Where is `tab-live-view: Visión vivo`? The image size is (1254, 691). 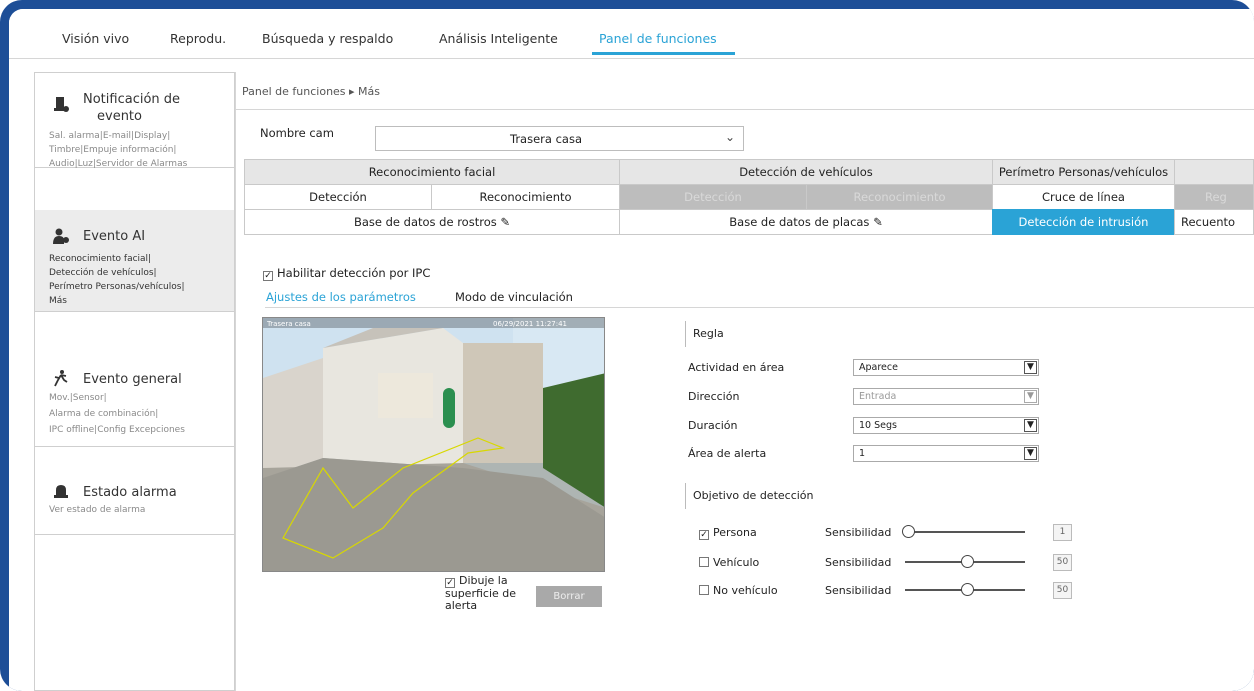
tab-live-view: Visión vivo is located at coordinates (95, 38).